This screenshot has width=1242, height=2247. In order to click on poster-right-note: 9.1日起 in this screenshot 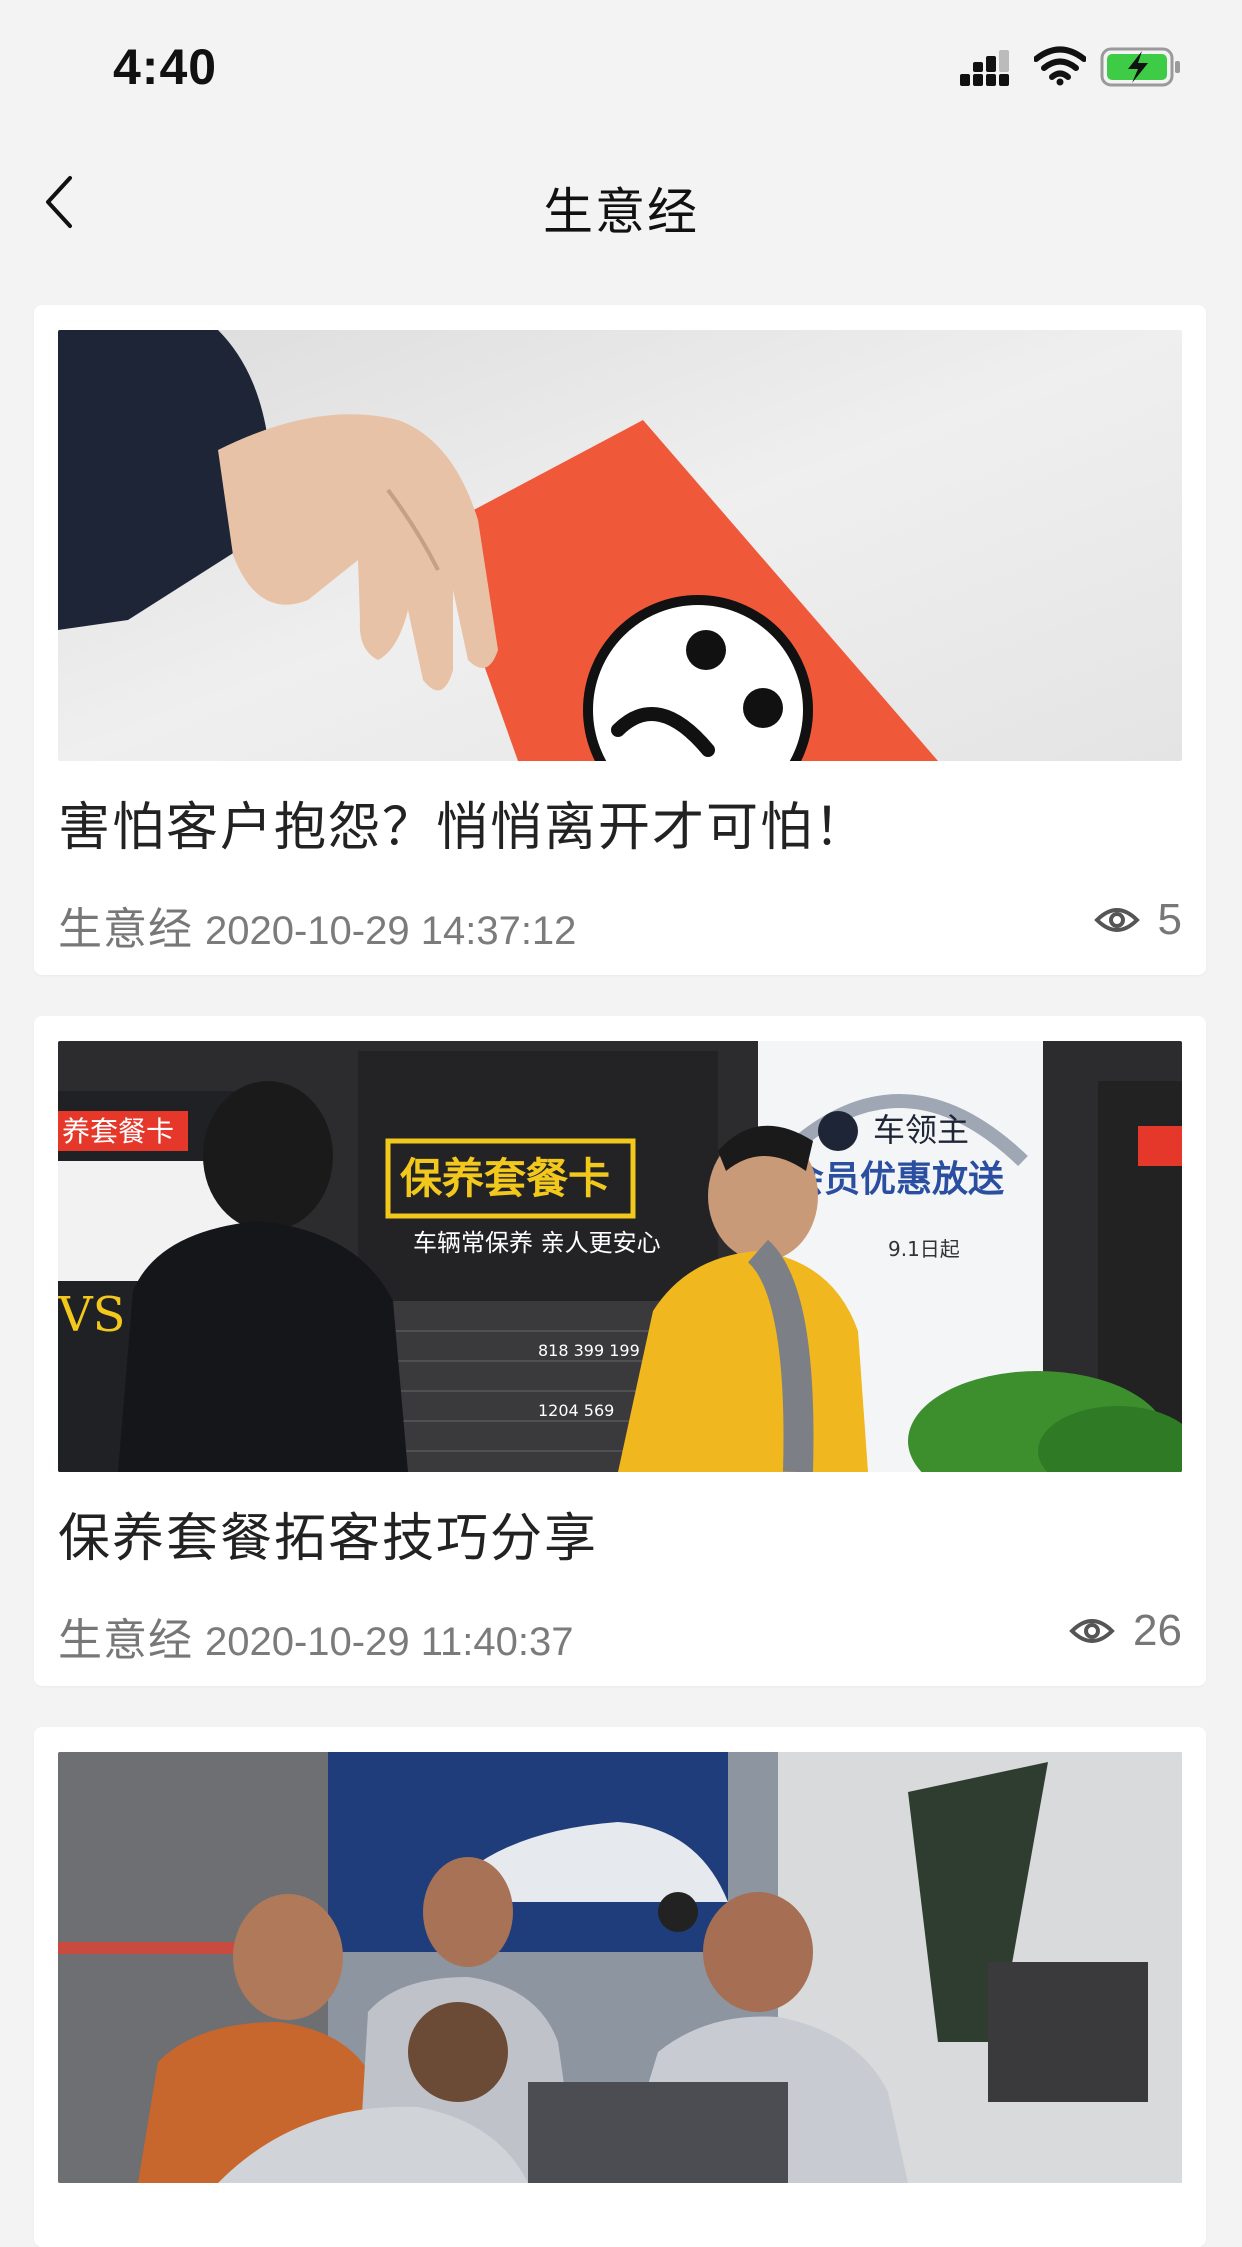, I will do `click(924, 1249)`.